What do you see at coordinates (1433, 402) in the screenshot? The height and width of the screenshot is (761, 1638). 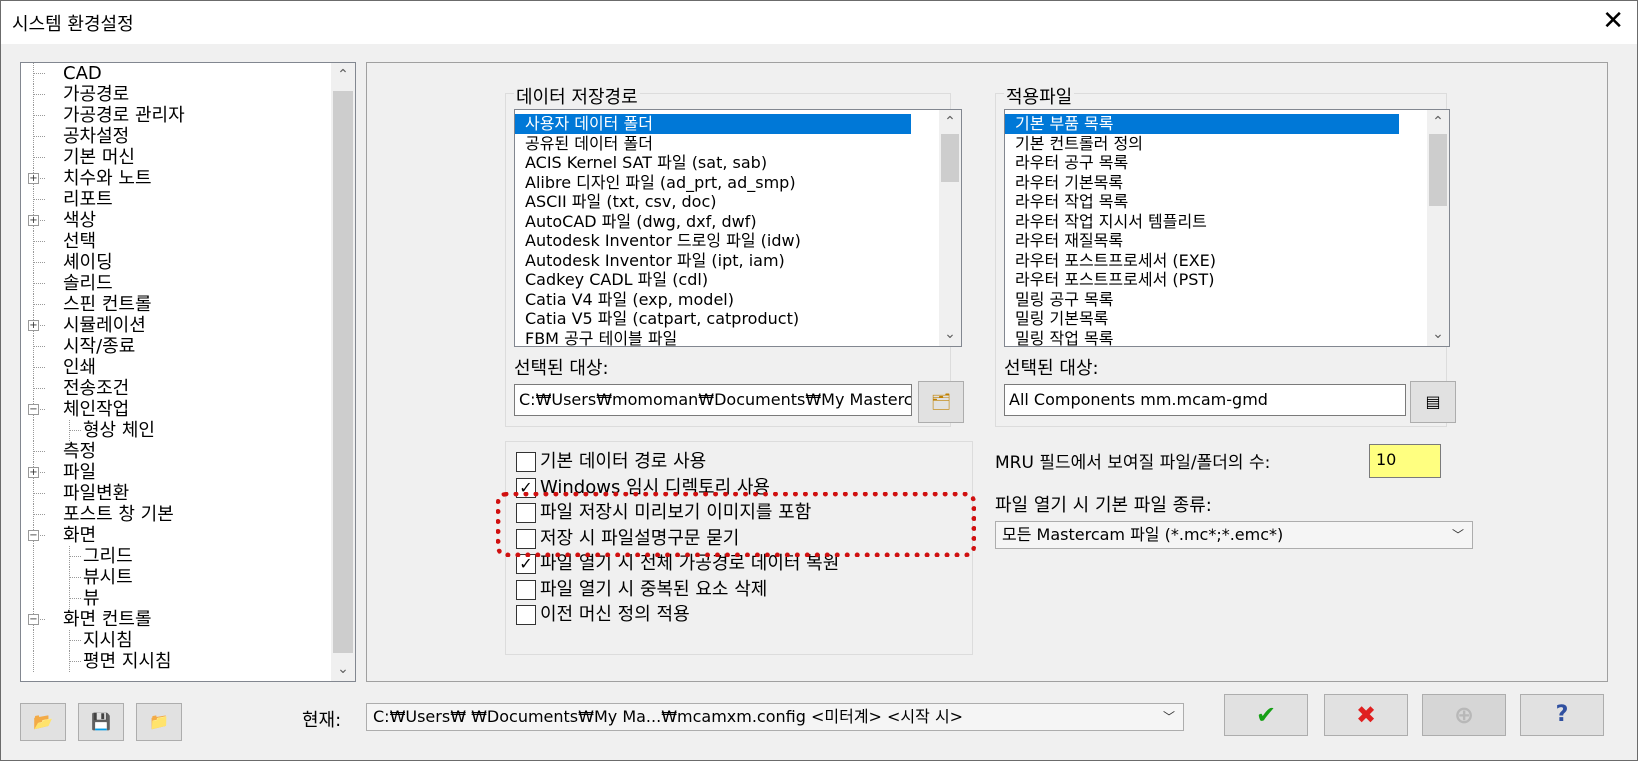 I see `open-file-button: ▤` at bounding box center [1433, 402].